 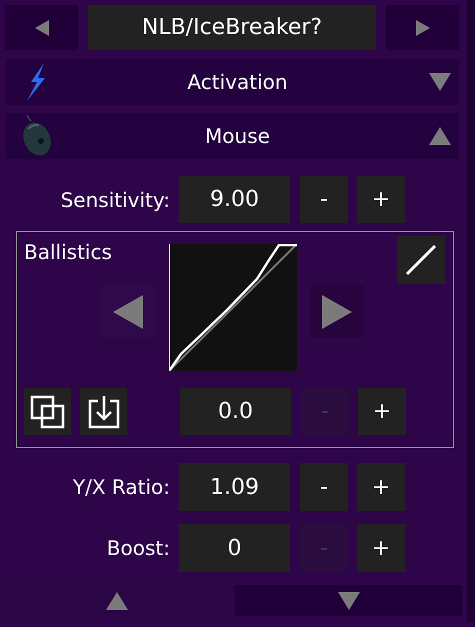 I want to click on section-title: Mouse, so click(x=237, y=136).